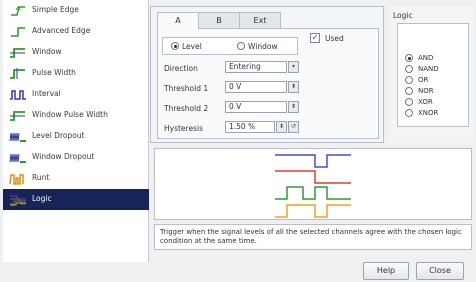 Image resolution: width=476 pixels, height=282 pixels. I want to click on window-pulse-width-icon, so click(17, 116).